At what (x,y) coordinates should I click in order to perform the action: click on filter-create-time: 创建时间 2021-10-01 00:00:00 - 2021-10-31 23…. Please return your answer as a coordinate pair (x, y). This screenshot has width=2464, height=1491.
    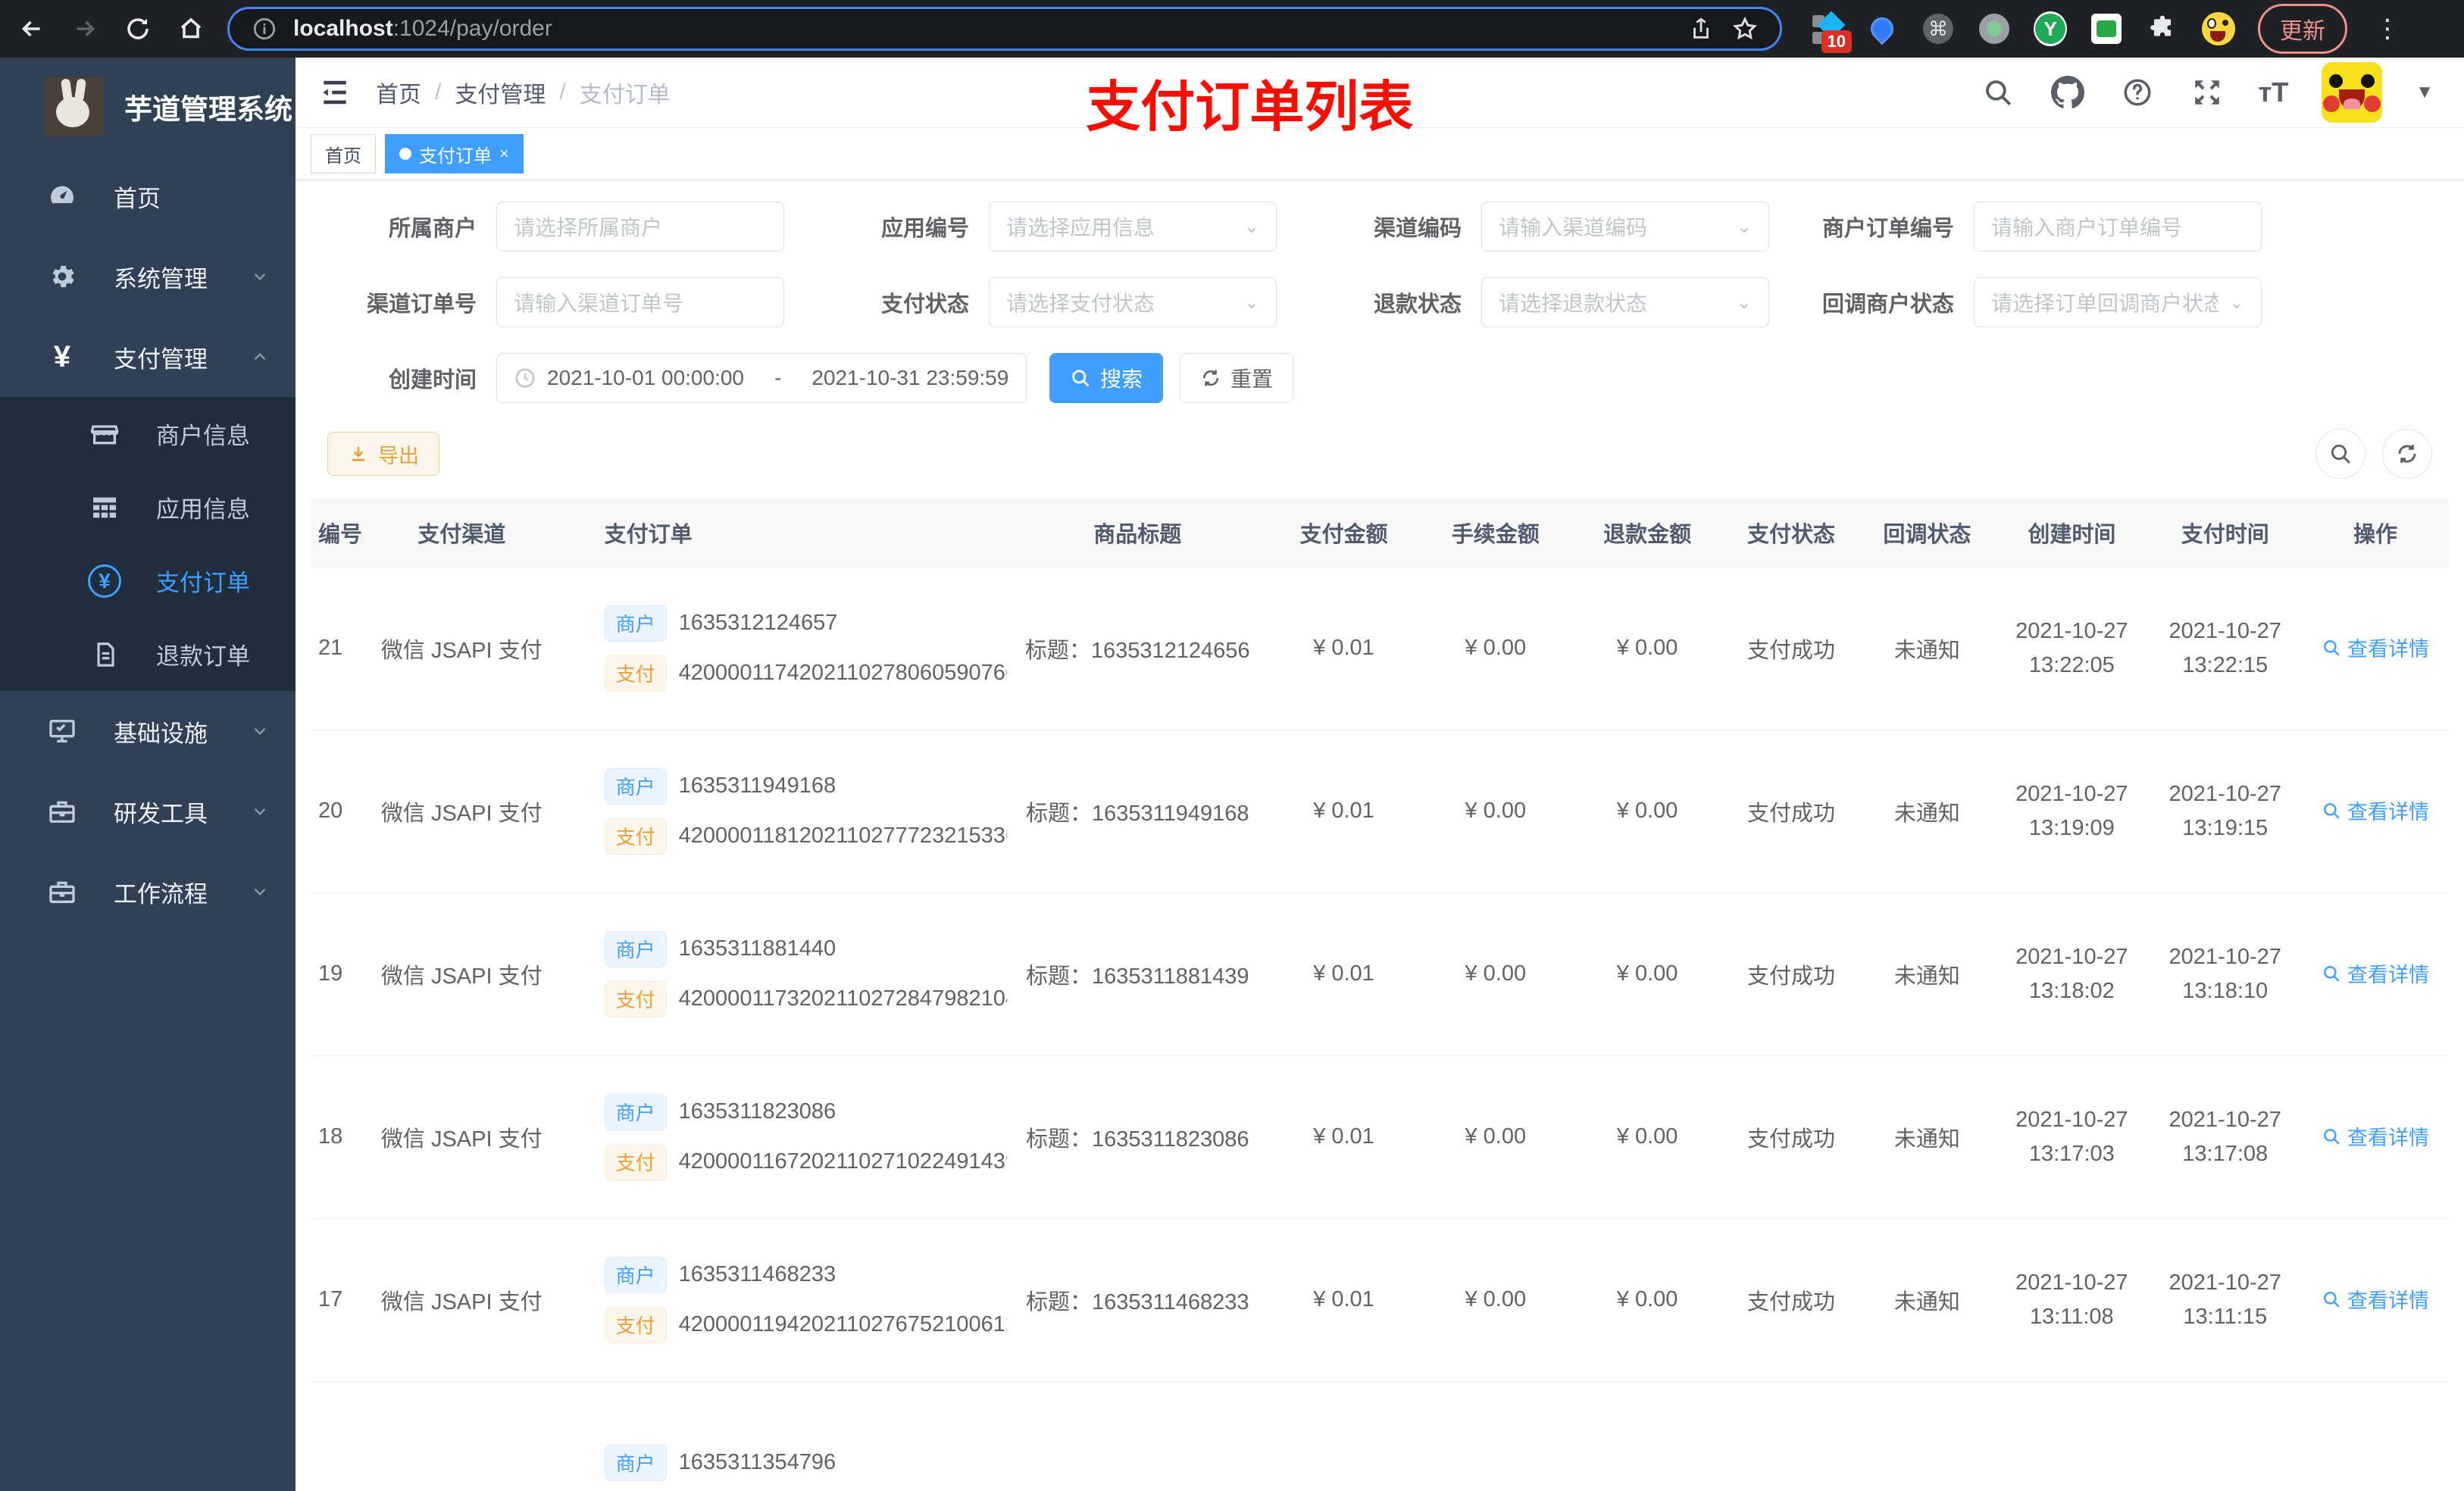
    Looking at the image, I should click on (669, 378).